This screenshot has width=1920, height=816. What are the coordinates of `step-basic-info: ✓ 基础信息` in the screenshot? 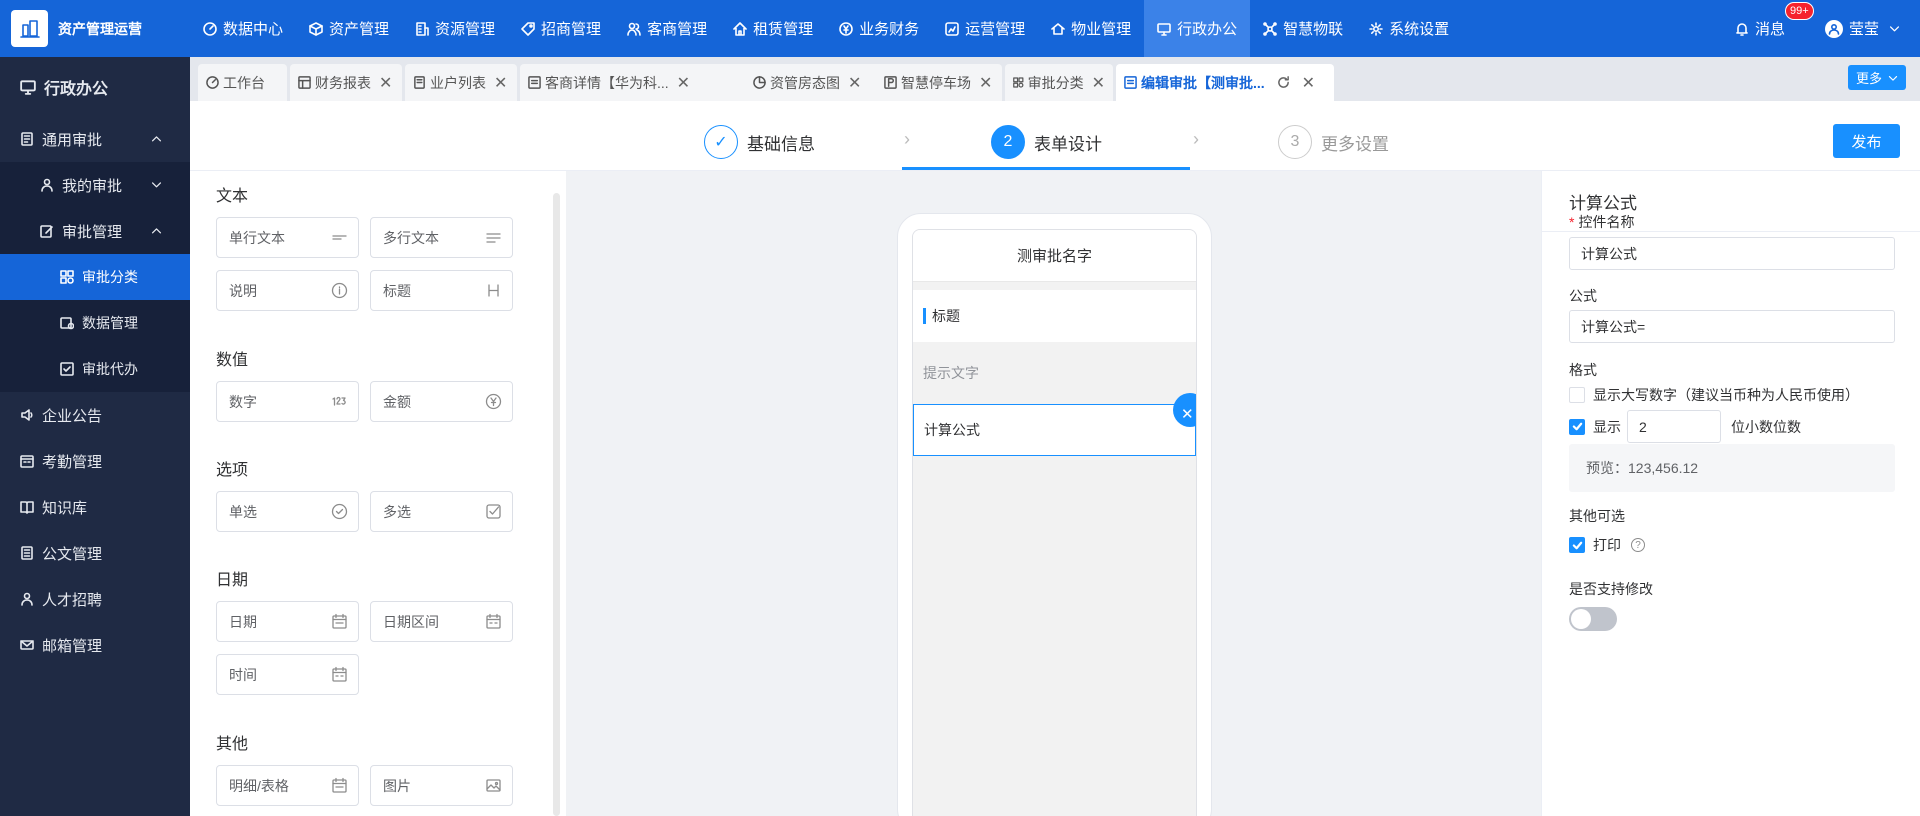 It's located at (759, 142).